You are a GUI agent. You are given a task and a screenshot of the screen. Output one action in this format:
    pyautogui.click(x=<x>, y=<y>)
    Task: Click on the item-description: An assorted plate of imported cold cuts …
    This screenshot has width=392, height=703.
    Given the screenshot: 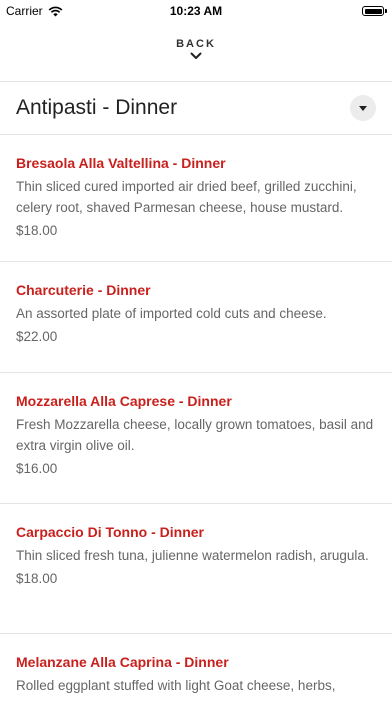 What is the action you would take?
    pyautogui.click(x=171, y=313)
    